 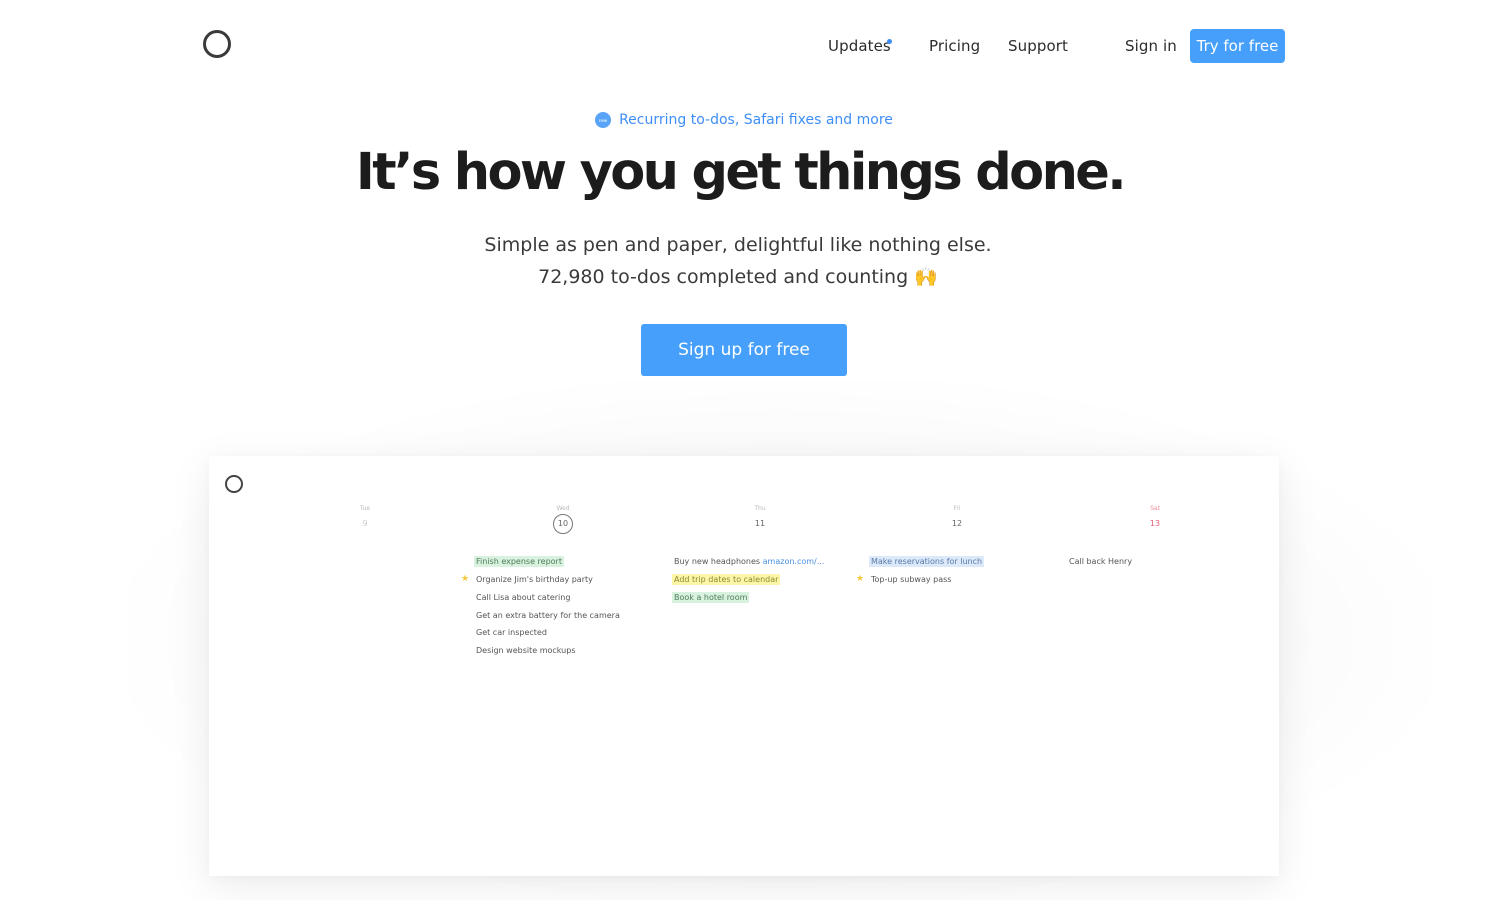 I want to click on updates-indicator-dot, so click(x=889, y=41).